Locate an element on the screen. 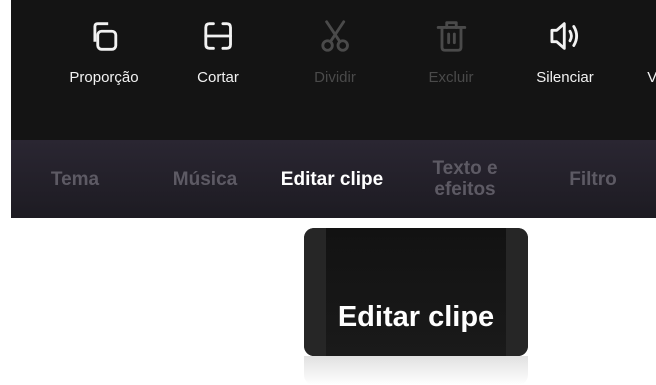 The height and width of the screenshot is (385, 656). tool-label: Silenciar is located at coordinates (565, 77).